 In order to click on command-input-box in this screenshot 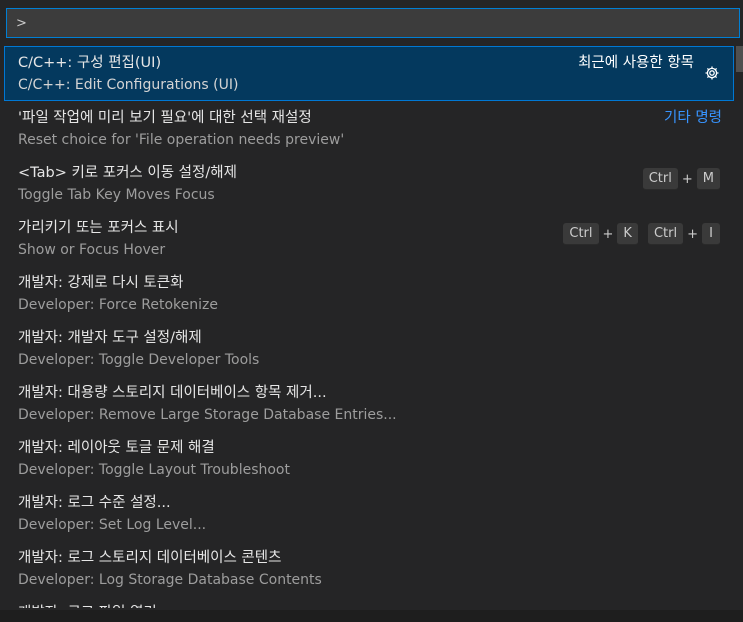, I will do `click(373, 23)`.